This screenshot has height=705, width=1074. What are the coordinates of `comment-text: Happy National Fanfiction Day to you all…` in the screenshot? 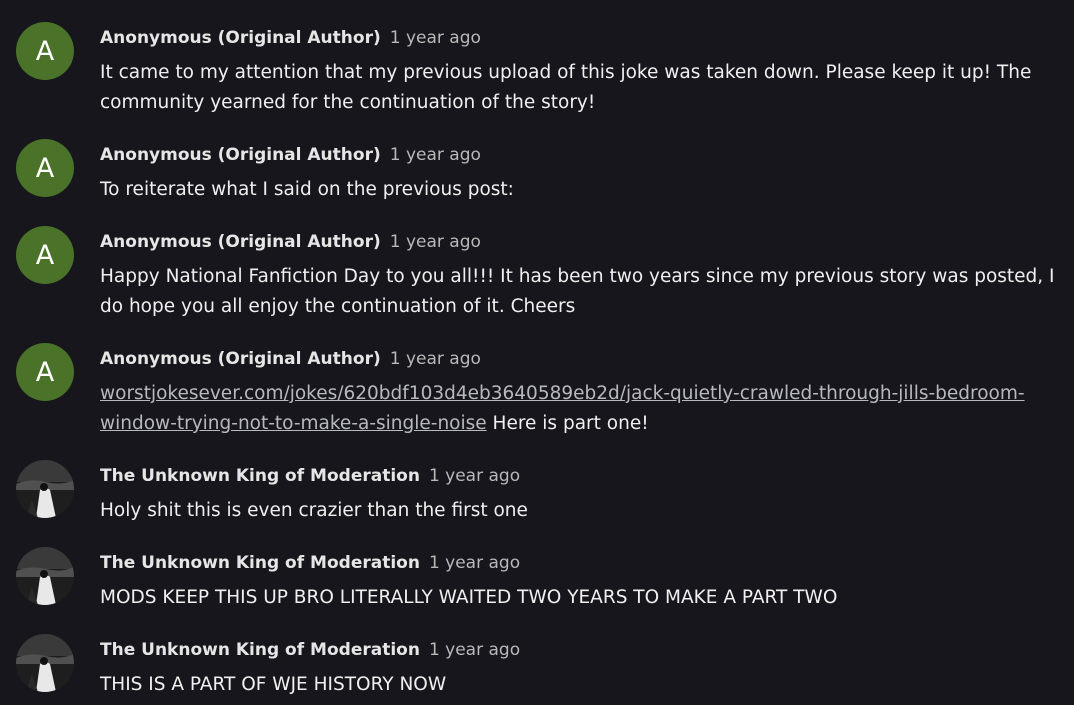 It's located at (577, 291).